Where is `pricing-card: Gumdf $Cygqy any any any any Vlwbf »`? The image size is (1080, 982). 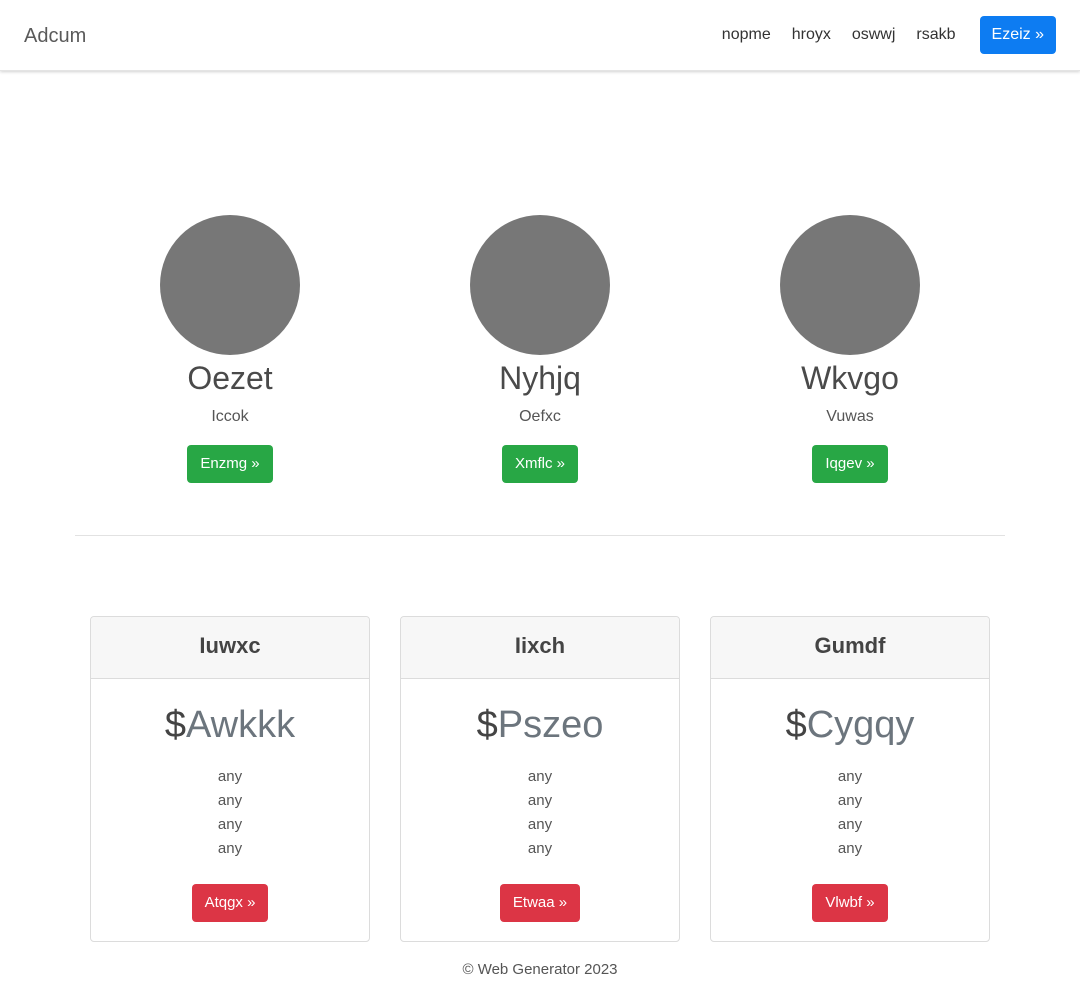
pricing-card: Gumdf $Cygqy any any any any Vlwbf » is located at coordinates (850, 779).